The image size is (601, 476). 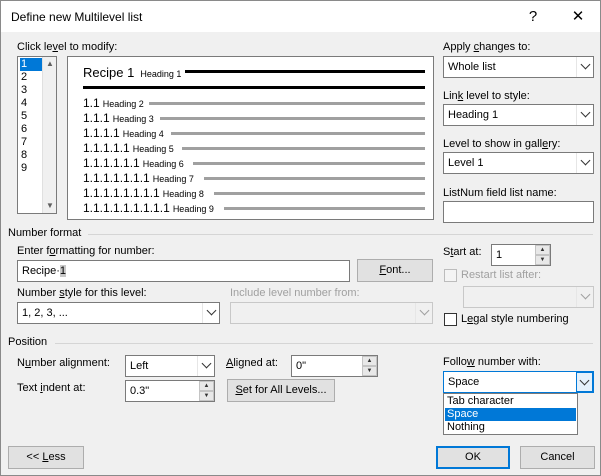 What do you see at coordinates (499, 255) in the screenshot?
I see `start-at-value: 1` at bounding box center [499, 255].